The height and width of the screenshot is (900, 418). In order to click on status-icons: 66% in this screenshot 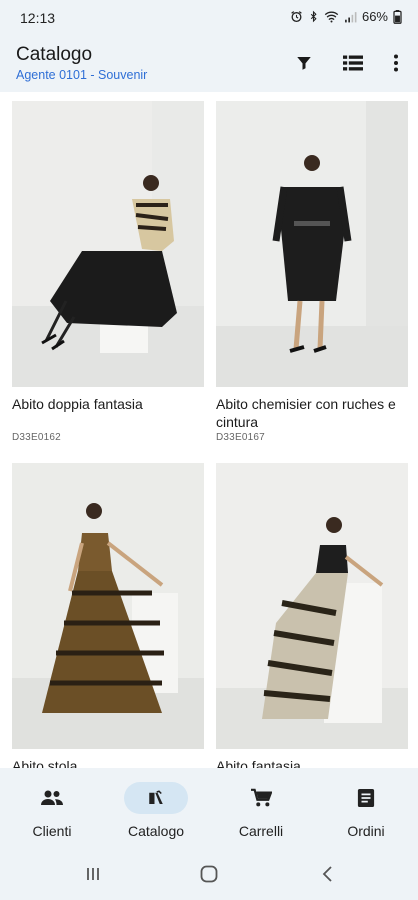, I will do `click(346, 16)`.